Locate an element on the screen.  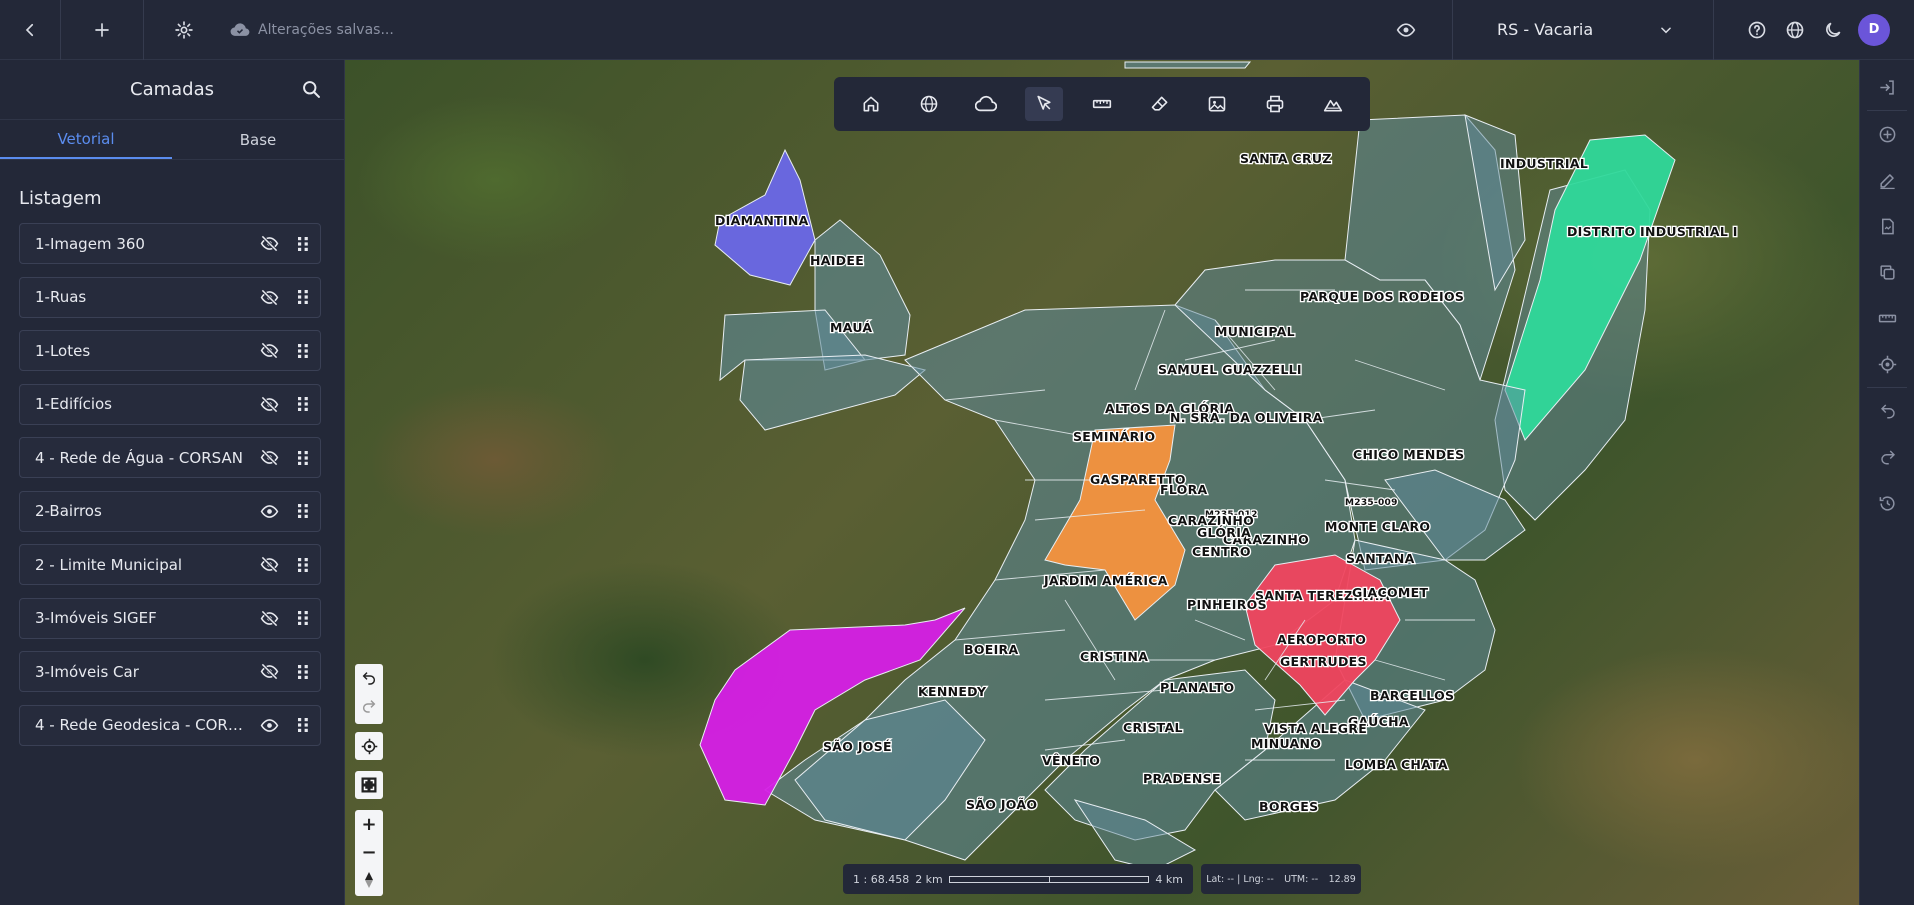
add-button is located at coordinates (102, 30).